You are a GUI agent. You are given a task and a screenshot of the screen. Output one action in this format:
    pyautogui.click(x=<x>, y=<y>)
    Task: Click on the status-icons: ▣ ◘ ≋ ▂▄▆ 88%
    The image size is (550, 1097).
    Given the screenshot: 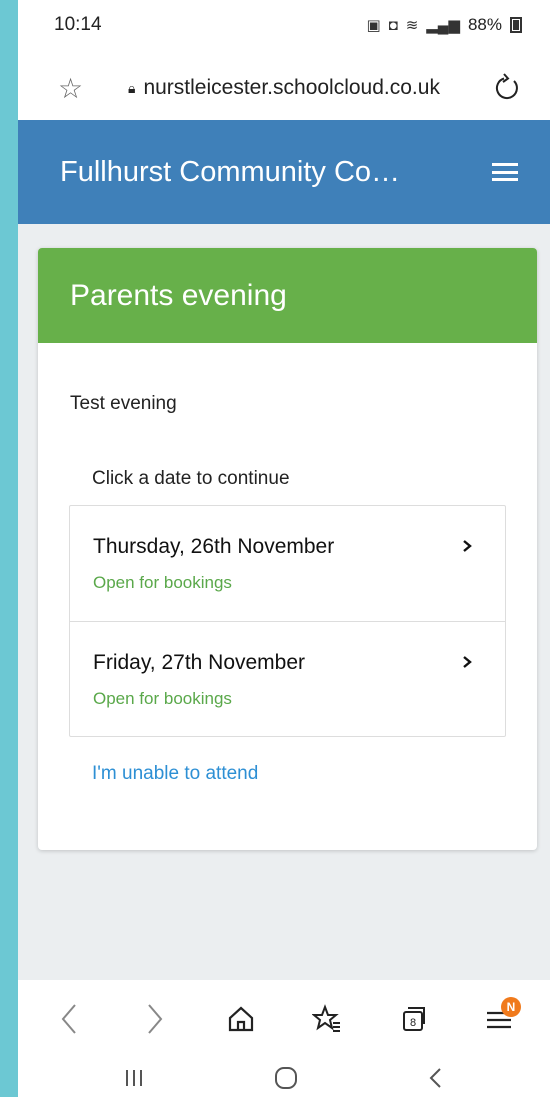 What is the action you would take?
    pyautogui.click(x=444, y=25)
    